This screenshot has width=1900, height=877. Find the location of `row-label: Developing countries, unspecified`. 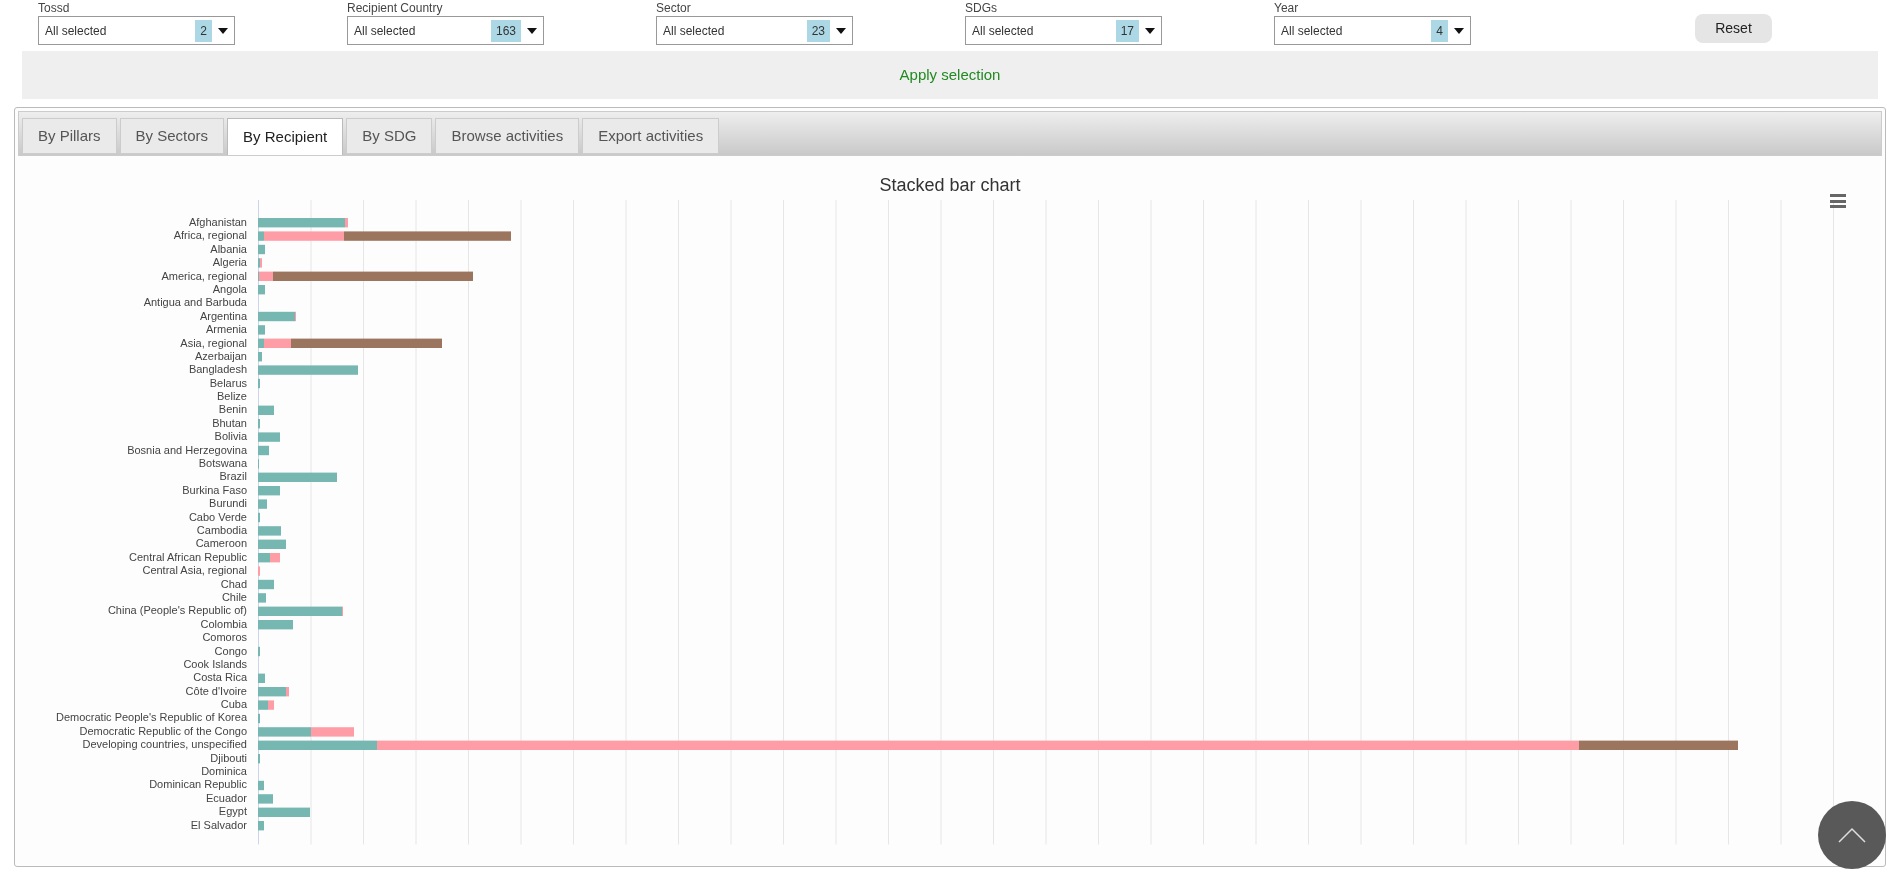

row-label: Developing countries, unspecified is located at coordinates (164, 745).